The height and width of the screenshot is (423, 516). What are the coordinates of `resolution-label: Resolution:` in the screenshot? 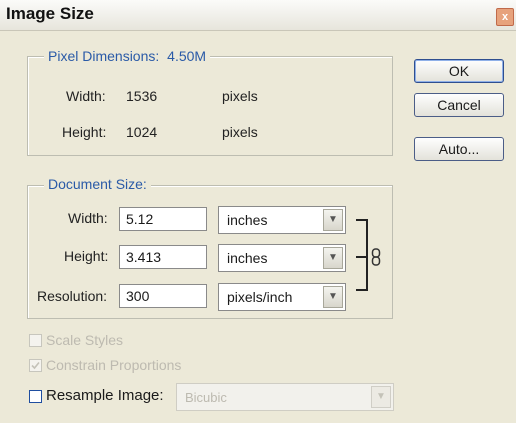 It's located at (72, 296).